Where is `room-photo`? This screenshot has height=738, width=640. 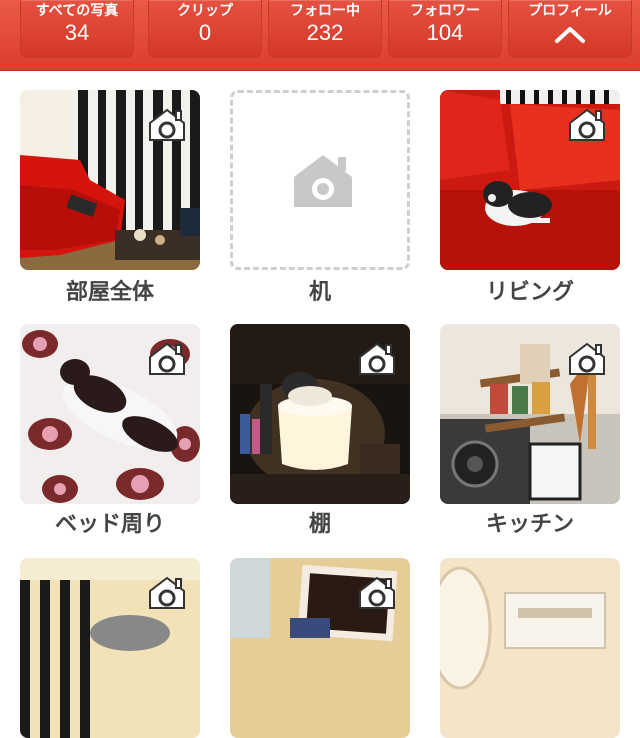 room-photo is located at coordinates (530, 648).